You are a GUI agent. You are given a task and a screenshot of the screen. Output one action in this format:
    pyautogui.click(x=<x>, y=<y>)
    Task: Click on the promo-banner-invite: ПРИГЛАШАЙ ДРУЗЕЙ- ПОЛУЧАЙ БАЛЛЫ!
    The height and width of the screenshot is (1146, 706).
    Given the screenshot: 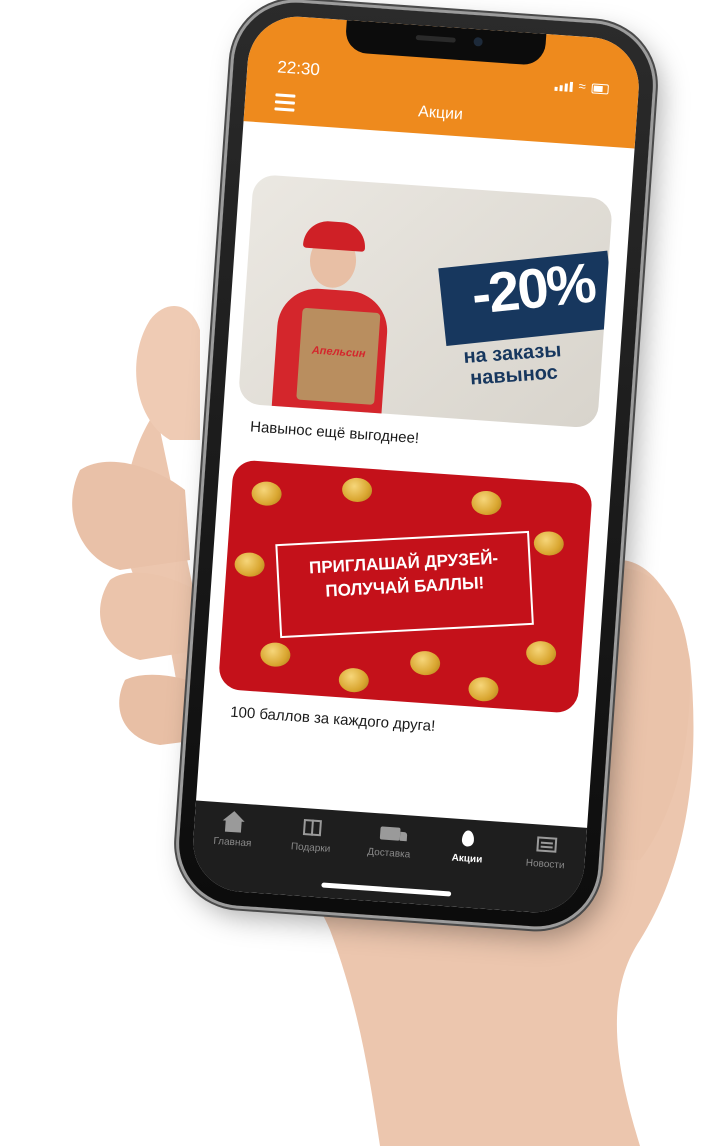 What is the action you would take?
    pyautogui.click(x=405, y=586)
    